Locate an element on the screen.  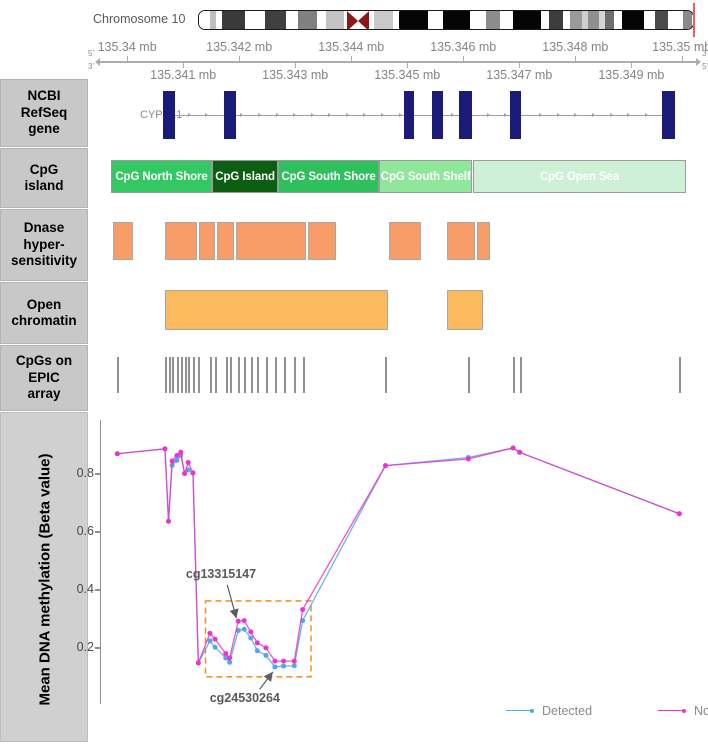
legend-marker-detected is located at coordinates (532, 710).